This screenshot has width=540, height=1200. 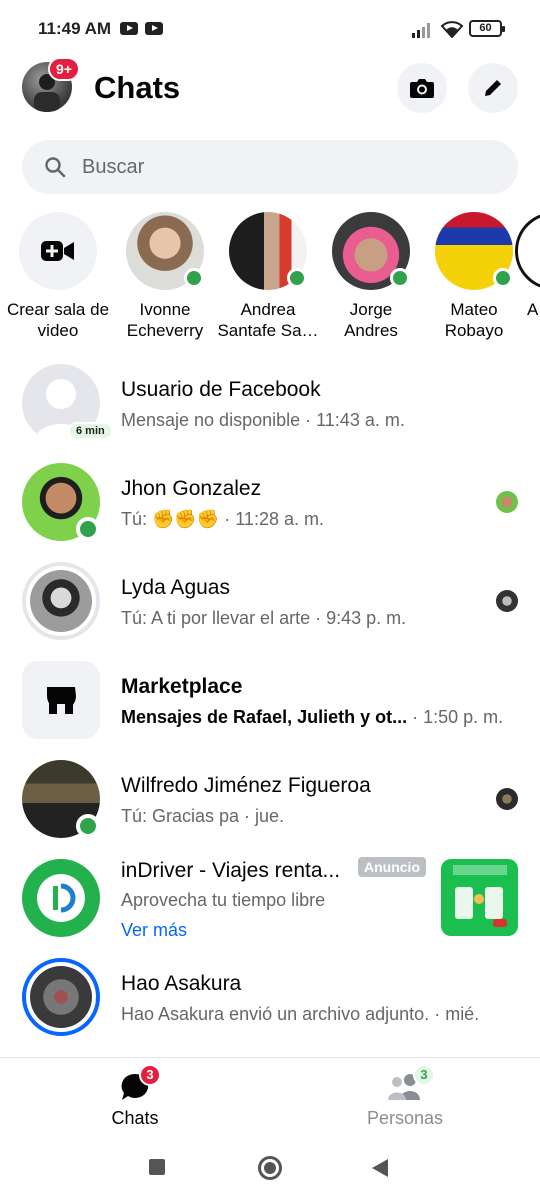 What do you see at coordinates (421, 30) in the screenshot?
I see `signal-icon` at bounding box center [421, 30].